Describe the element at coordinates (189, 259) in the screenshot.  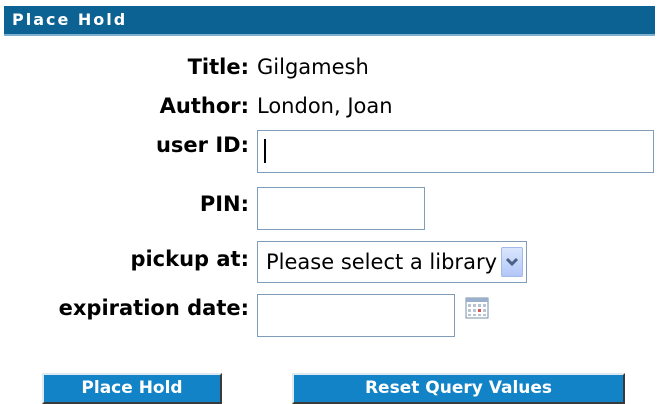
I see `pickup-label: pickup at:` at that location.